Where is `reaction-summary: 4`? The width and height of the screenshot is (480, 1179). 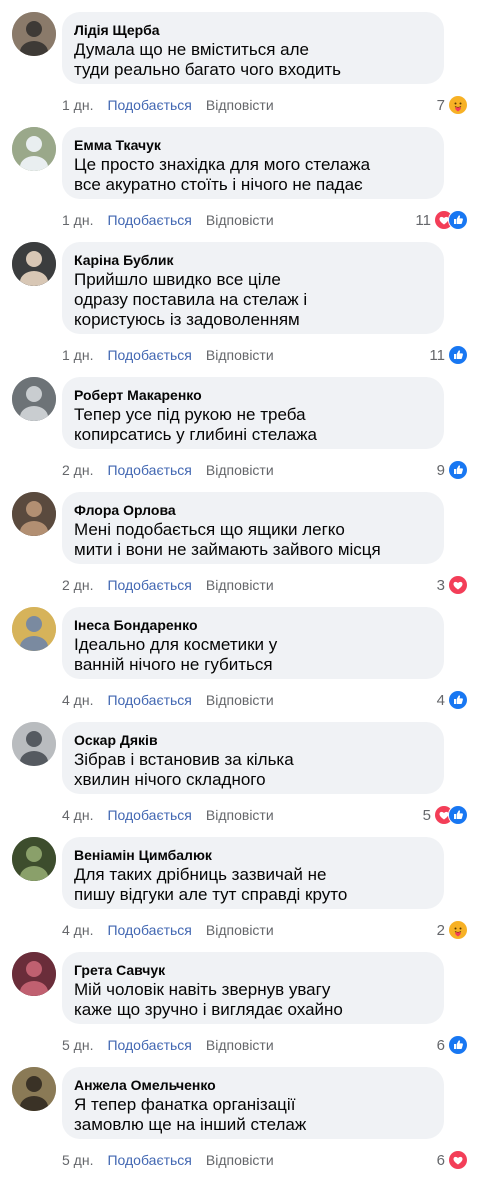
reaction-summary: 4 is located at coordinates (452, 700).